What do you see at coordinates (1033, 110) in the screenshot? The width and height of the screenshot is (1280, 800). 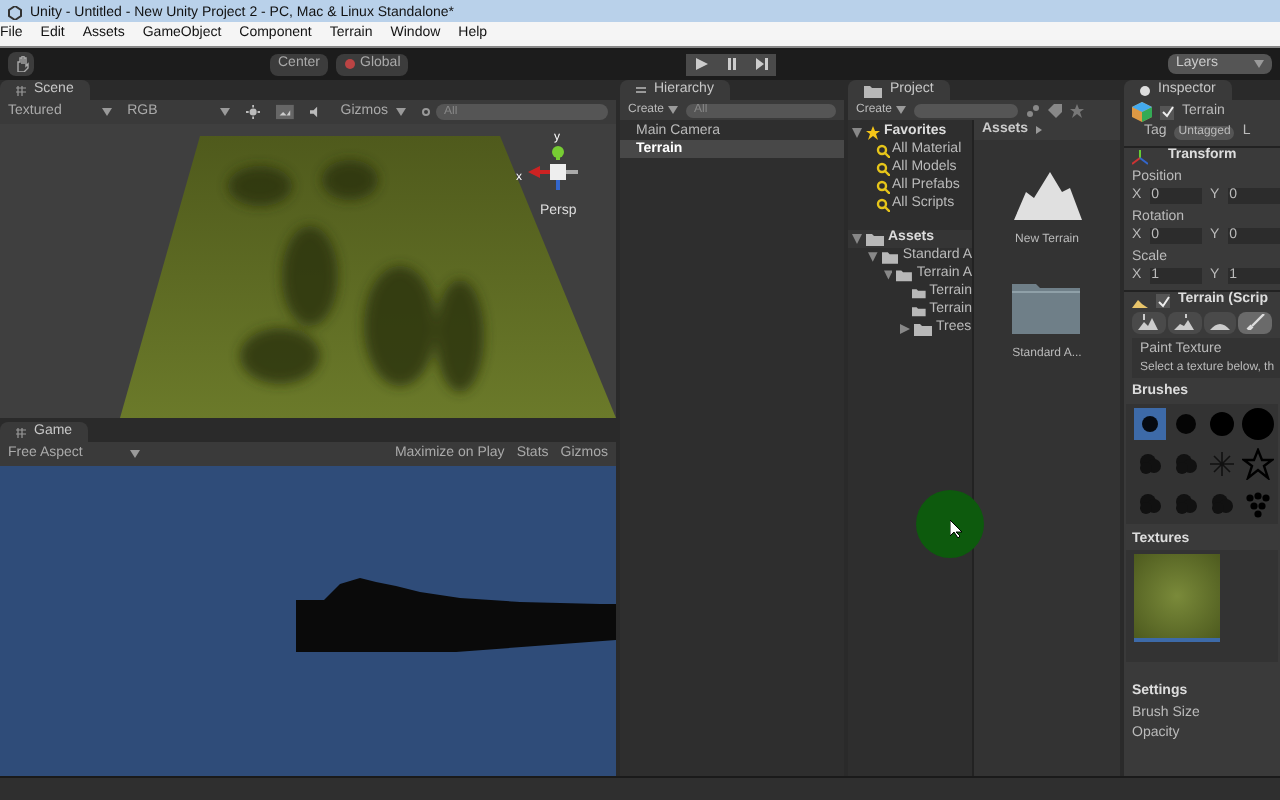 I see `filter-icon` at bounding box center [1033, 110].